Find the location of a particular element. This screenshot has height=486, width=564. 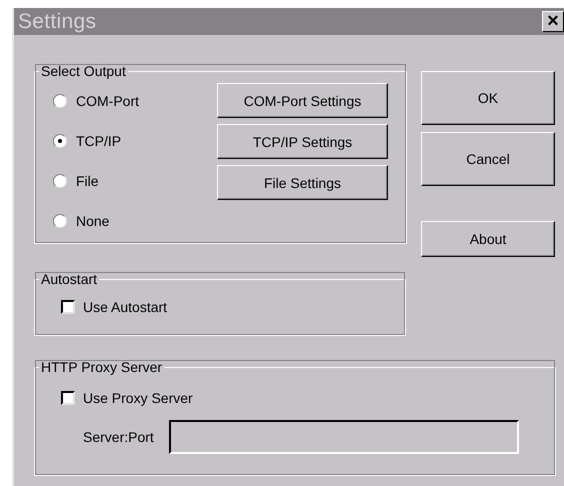

radio-label: COM-Port is located at coordinates (107, 100).